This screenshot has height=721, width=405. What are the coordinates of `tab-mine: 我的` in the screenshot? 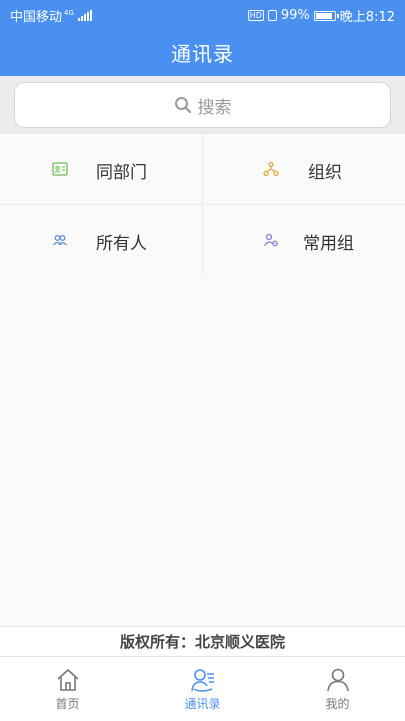 It's located at (337, 689).